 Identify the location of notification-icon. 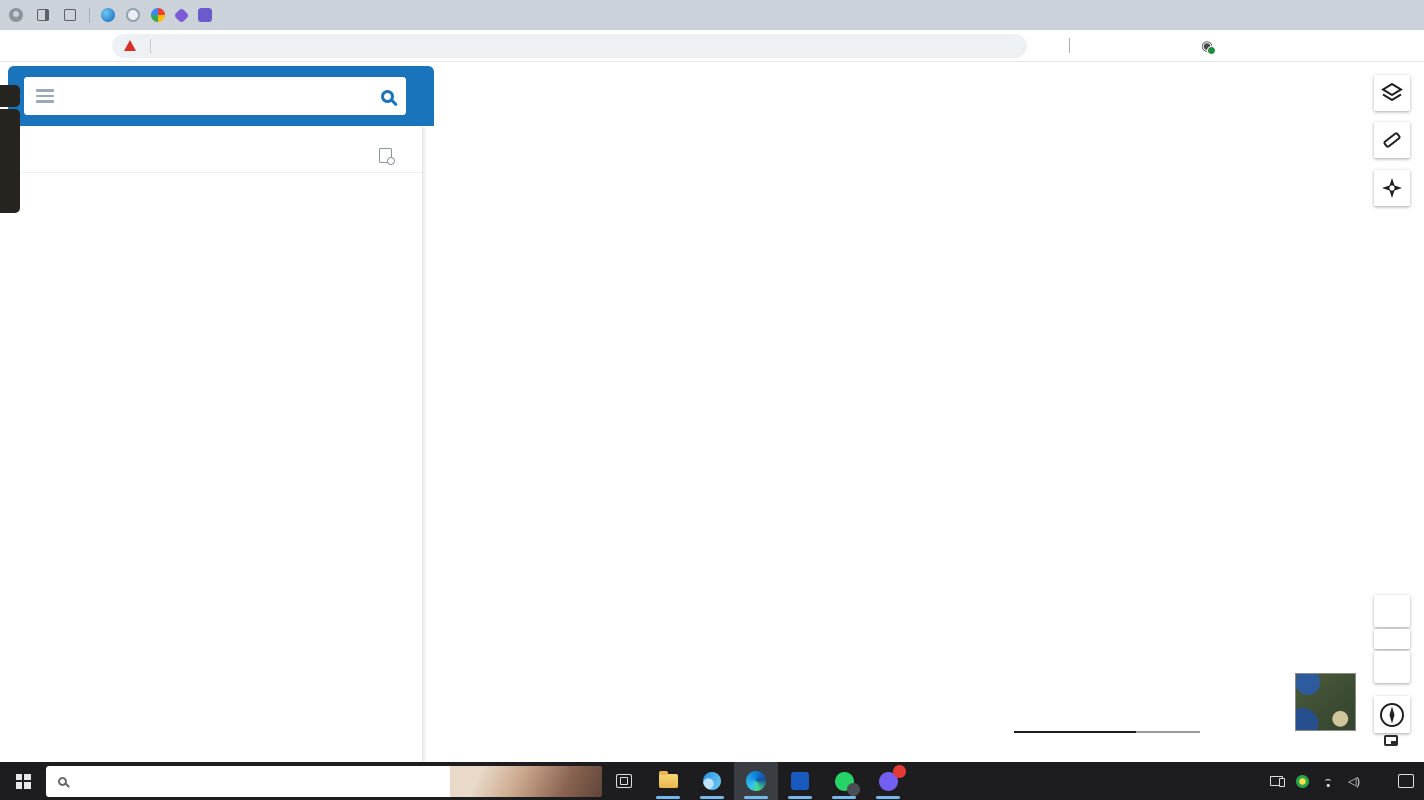
(1406, 781).